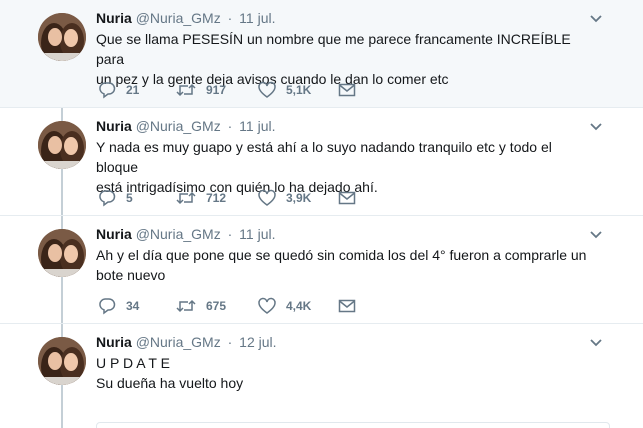 The height and width of the screenshot is (428, 643). I want to click on retweet-button: 712, so click(201, 198).